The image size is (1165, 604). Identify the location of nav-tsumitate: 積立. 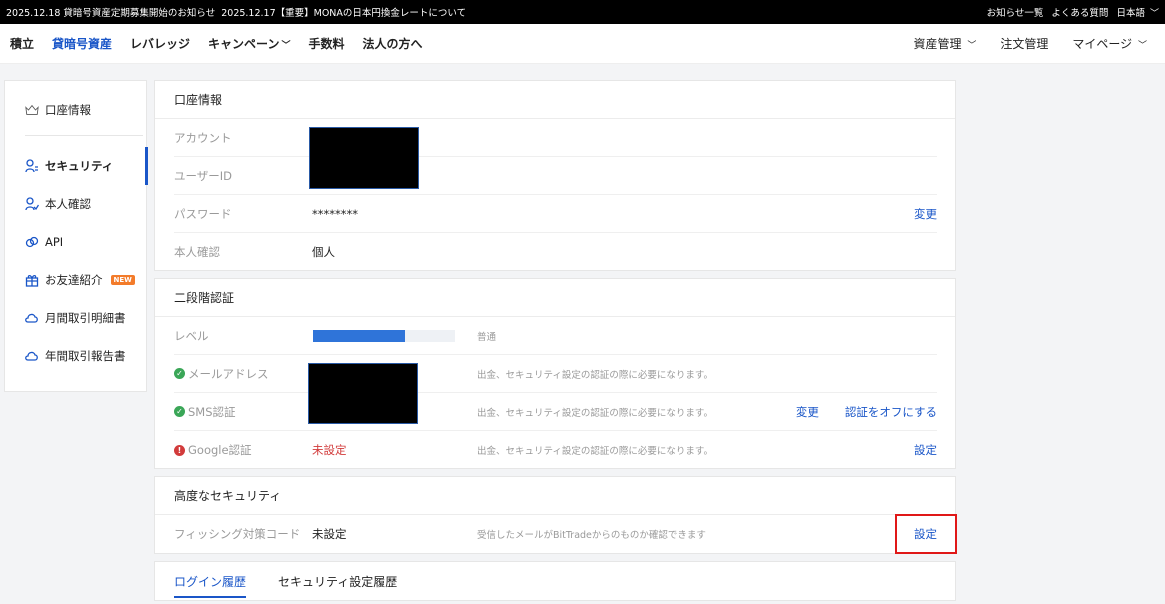
(22, 43).